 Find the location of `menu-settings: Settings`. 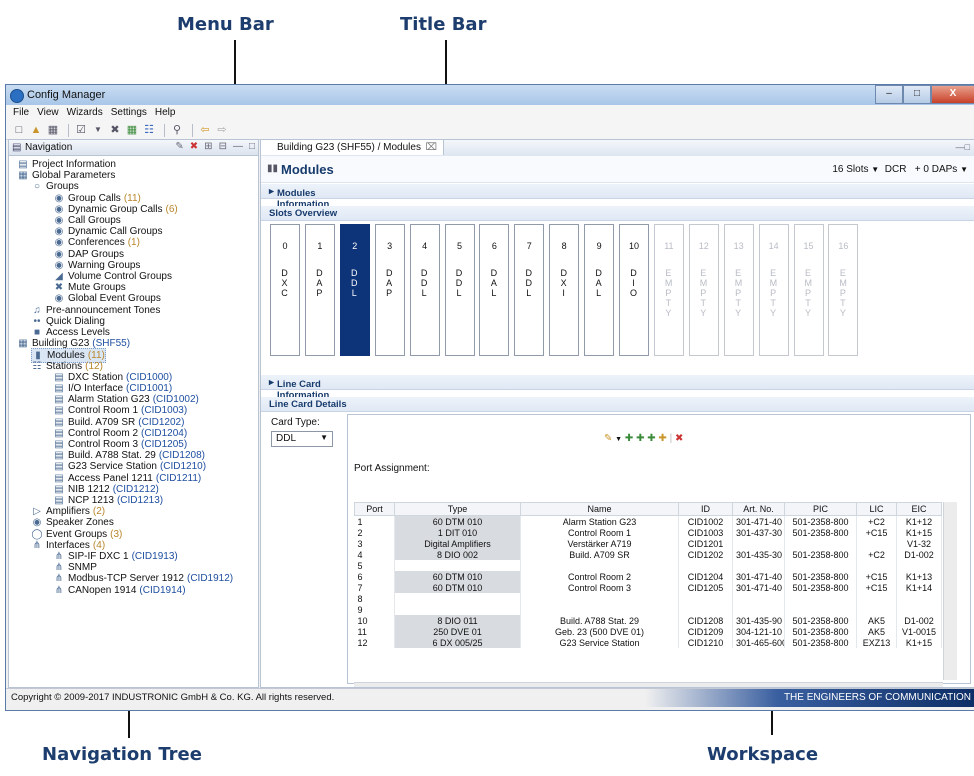

menu-settings: Settings is located at coordinates (130, 113).